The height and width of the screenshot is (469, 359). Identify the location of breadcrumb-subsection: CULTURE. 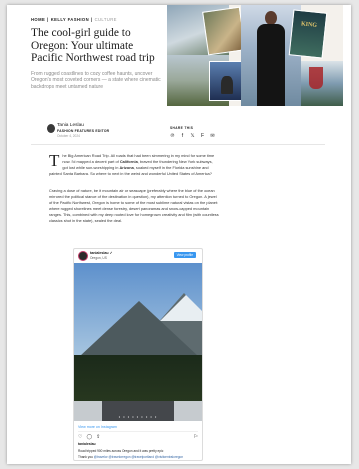
(106, 19).